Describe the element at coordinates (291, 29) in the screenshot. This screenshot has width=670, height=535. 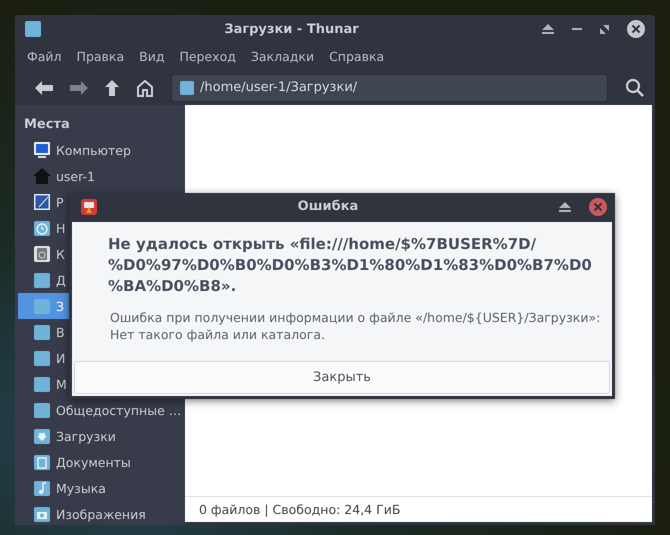
I see `window-title: Загрузки - Thunar` at that location.